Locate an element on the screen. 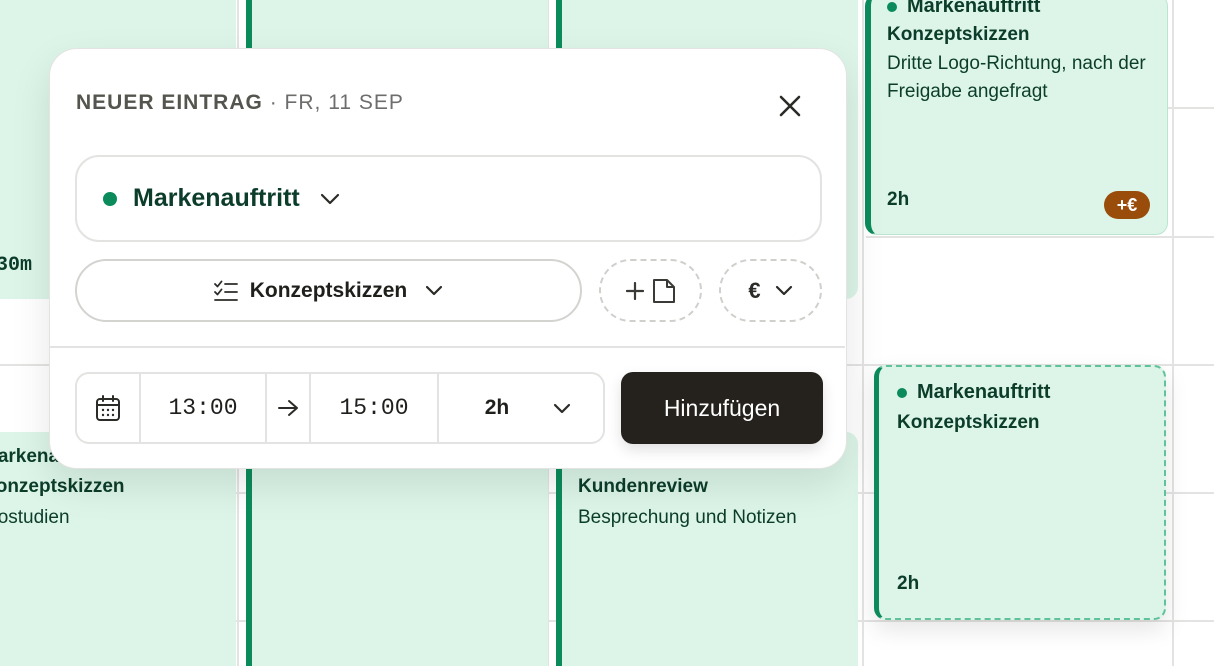 The width and height of the screenshot is (1214, 666). file-icon is located at coordinates (663, 290).